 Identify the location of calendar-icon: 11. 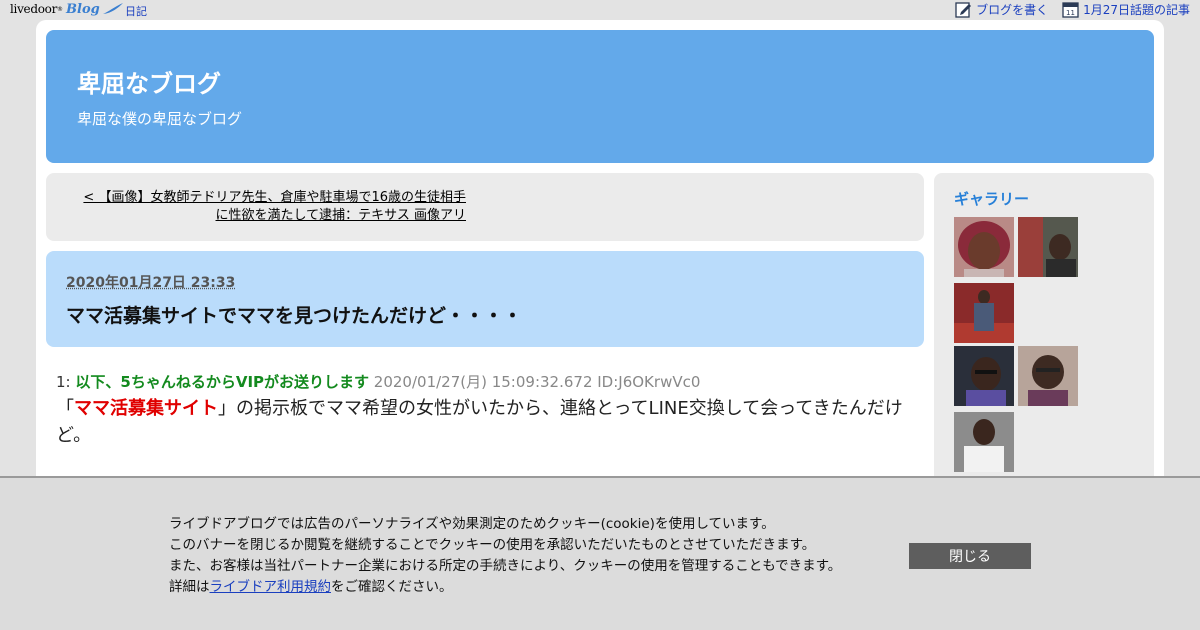
(1070, 10).